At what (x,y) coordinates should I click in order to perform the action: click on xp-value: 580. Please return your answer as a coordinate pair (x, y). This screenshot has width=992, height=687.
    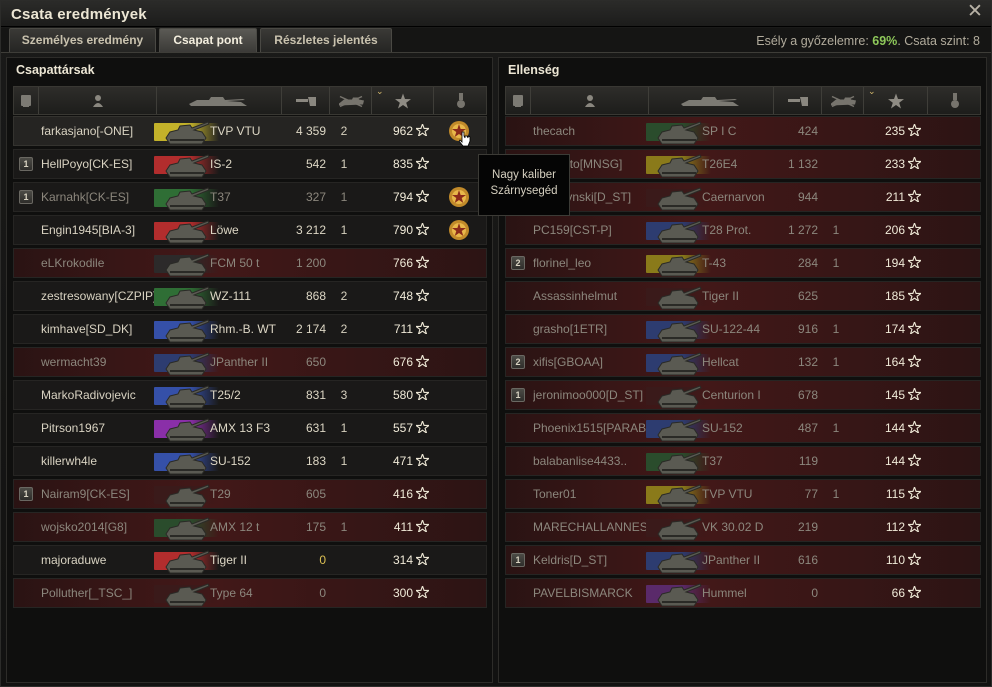
    Looking at the image, I should click on (402, 395).